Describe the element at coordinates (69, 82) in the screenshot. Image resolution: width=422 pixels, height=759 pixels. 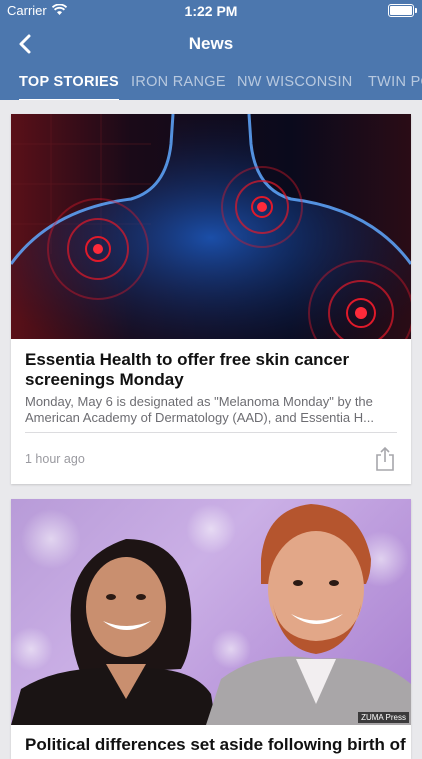
I see `tab-label: TOP STORIES` at that location.